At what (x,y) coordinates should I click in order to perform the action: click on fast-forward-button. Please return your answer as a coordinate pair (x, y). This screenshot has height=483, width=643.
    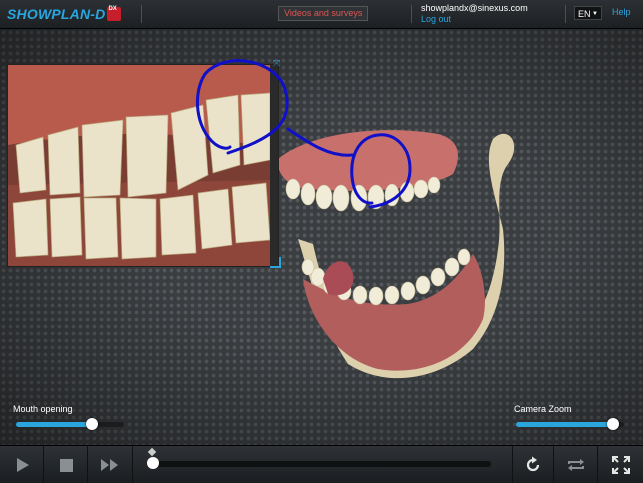
    Looking at the image, I should click on (110, 464).